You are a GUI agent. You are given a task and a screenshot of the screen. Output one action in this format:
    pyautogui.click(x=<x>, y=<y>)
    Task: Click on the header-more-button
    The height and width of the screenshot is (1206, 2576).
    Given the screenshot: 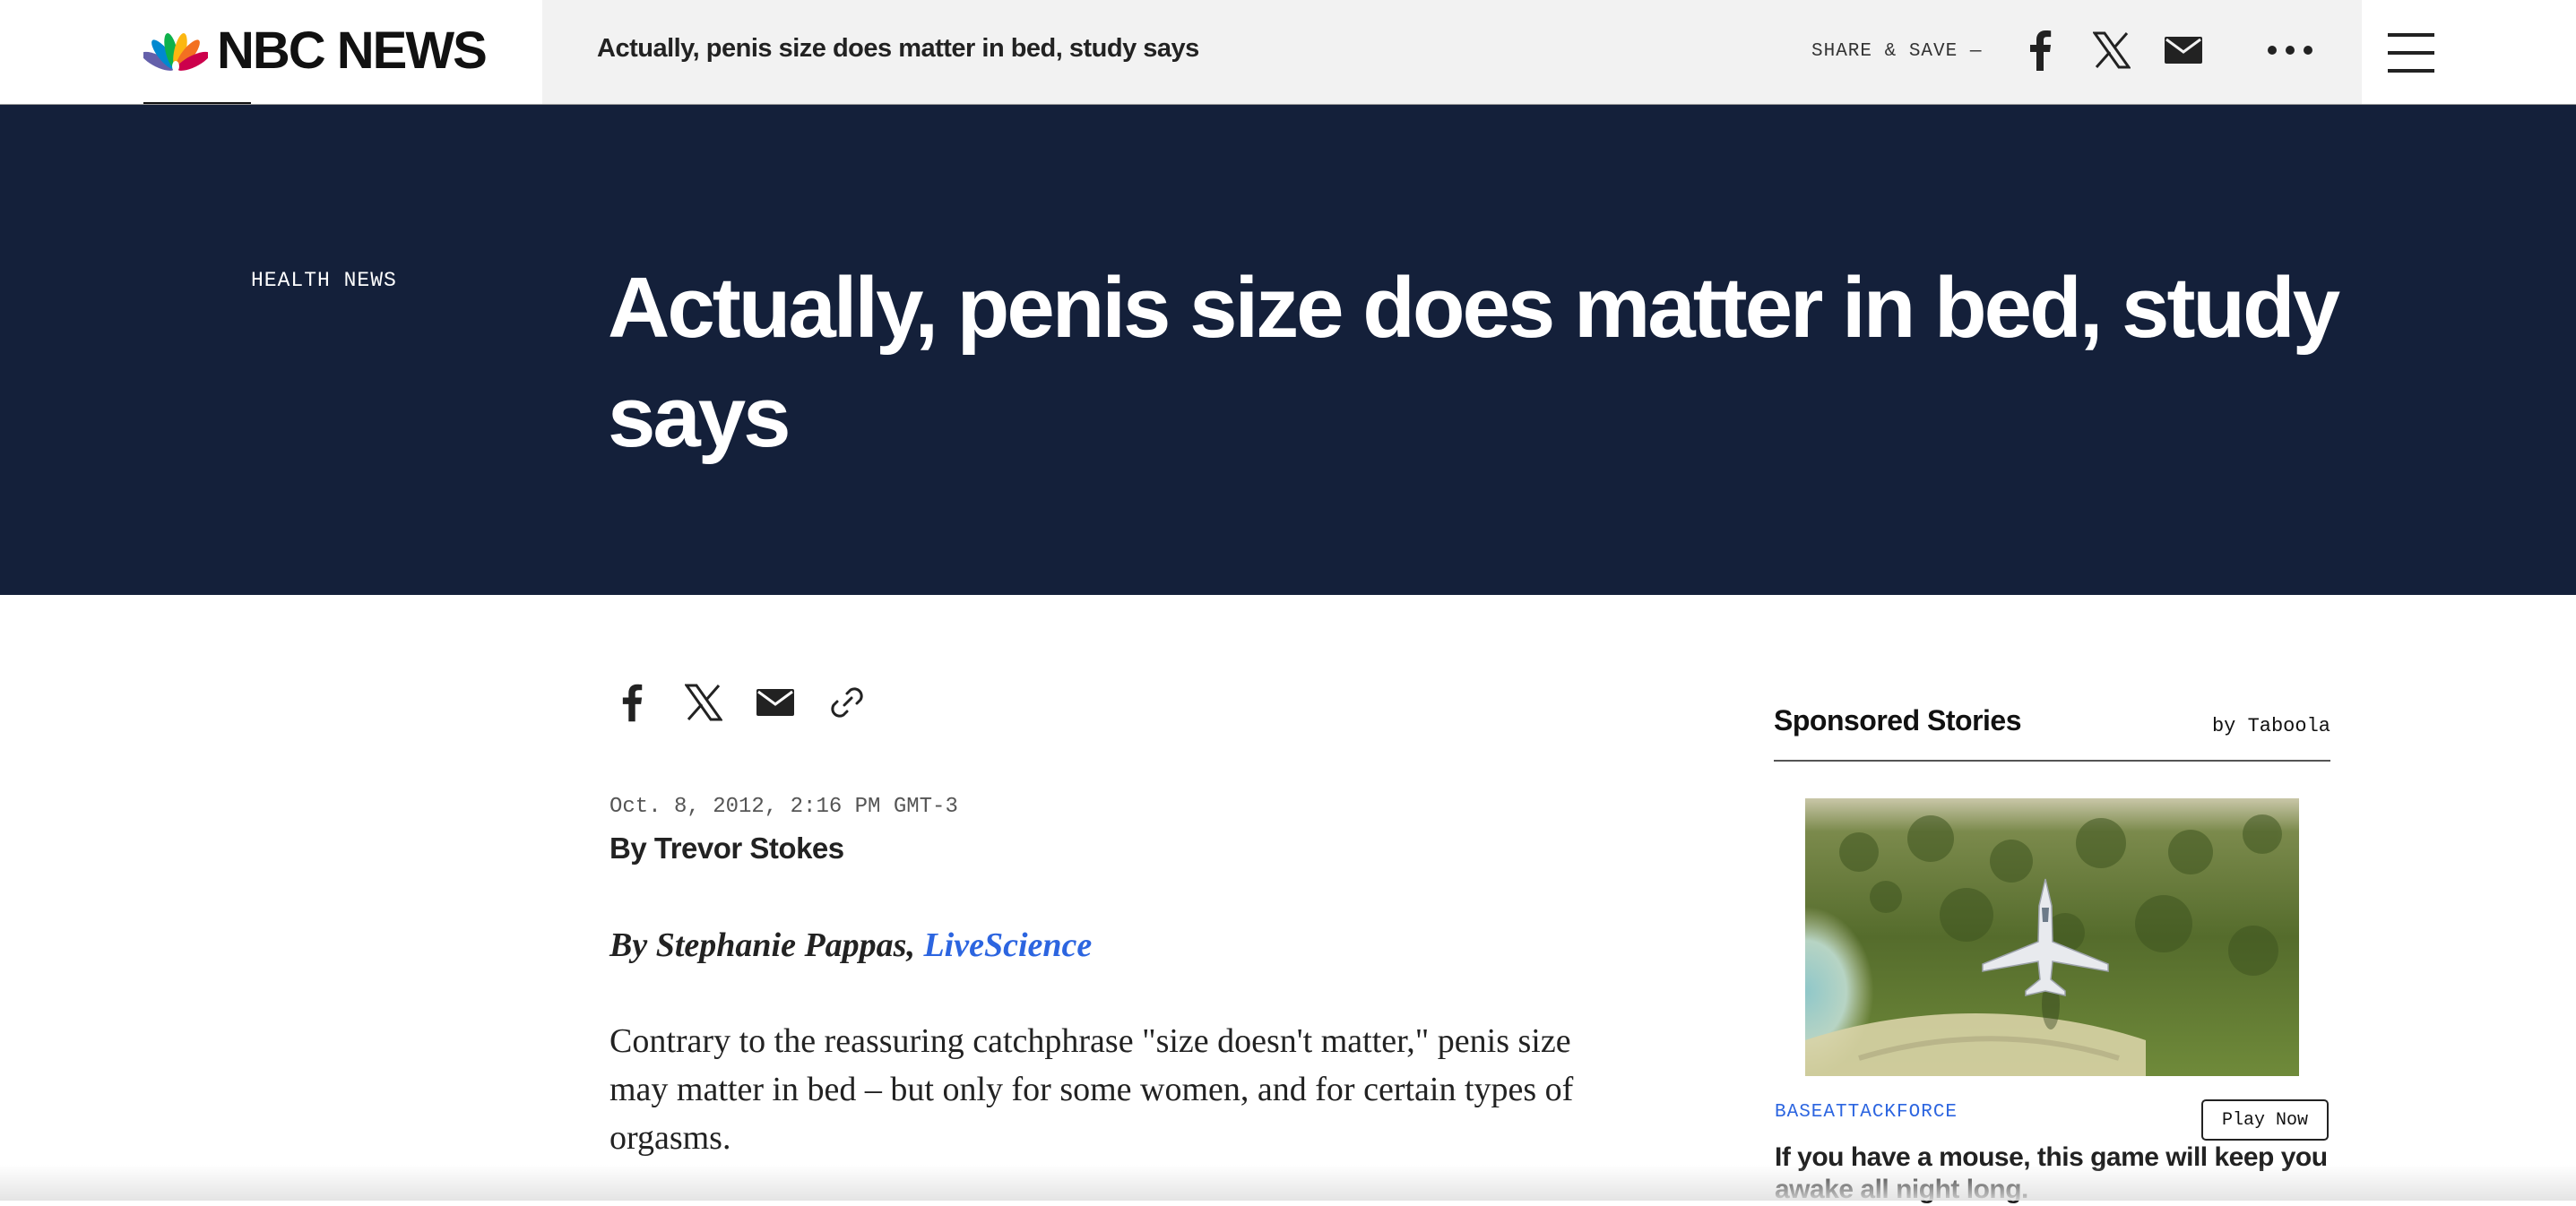 What is the action you would take?
    pyautogui.click(x=2290, y=50)
    